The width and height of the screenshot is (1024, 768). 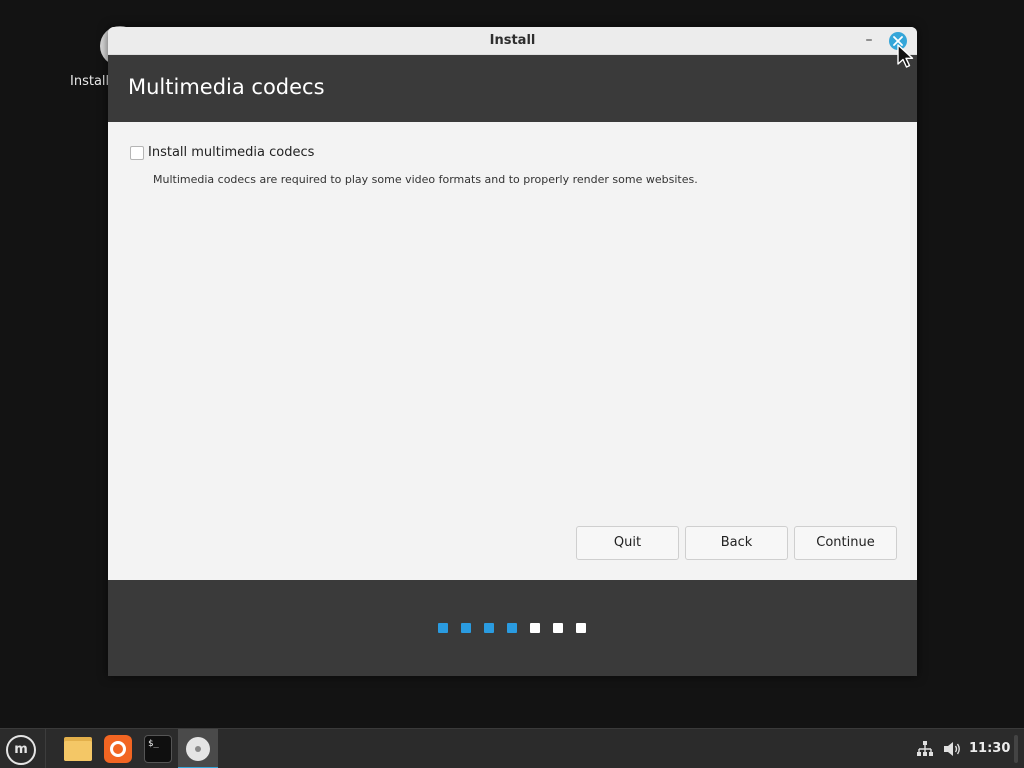 What do you see at coordinates (118, 748) in the screenshot?
I see `firefox-launcher` at bounding box center [118, 748].